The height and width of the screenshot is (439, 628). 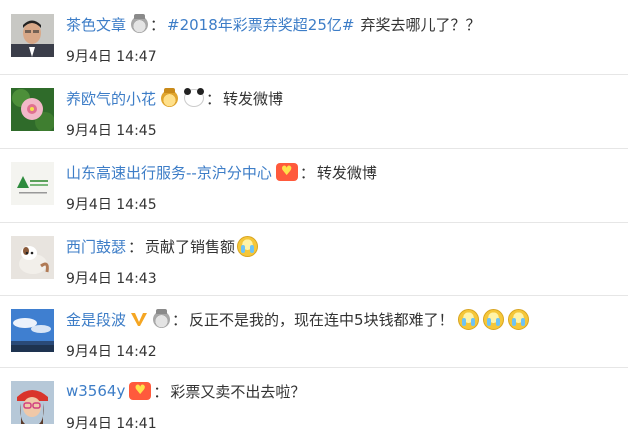 I want to click on comment-time: 9月4日 14:43, so click(x=111, y=279).